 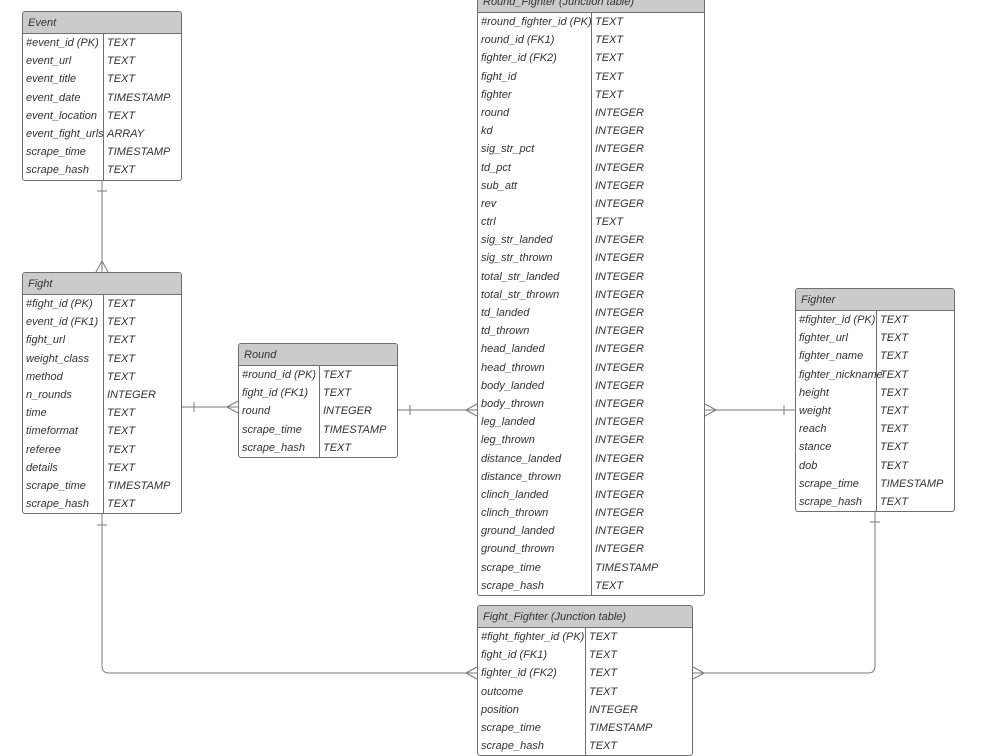 I want to click on fight-fightfighter-relationship, so click(x=287, y=597).